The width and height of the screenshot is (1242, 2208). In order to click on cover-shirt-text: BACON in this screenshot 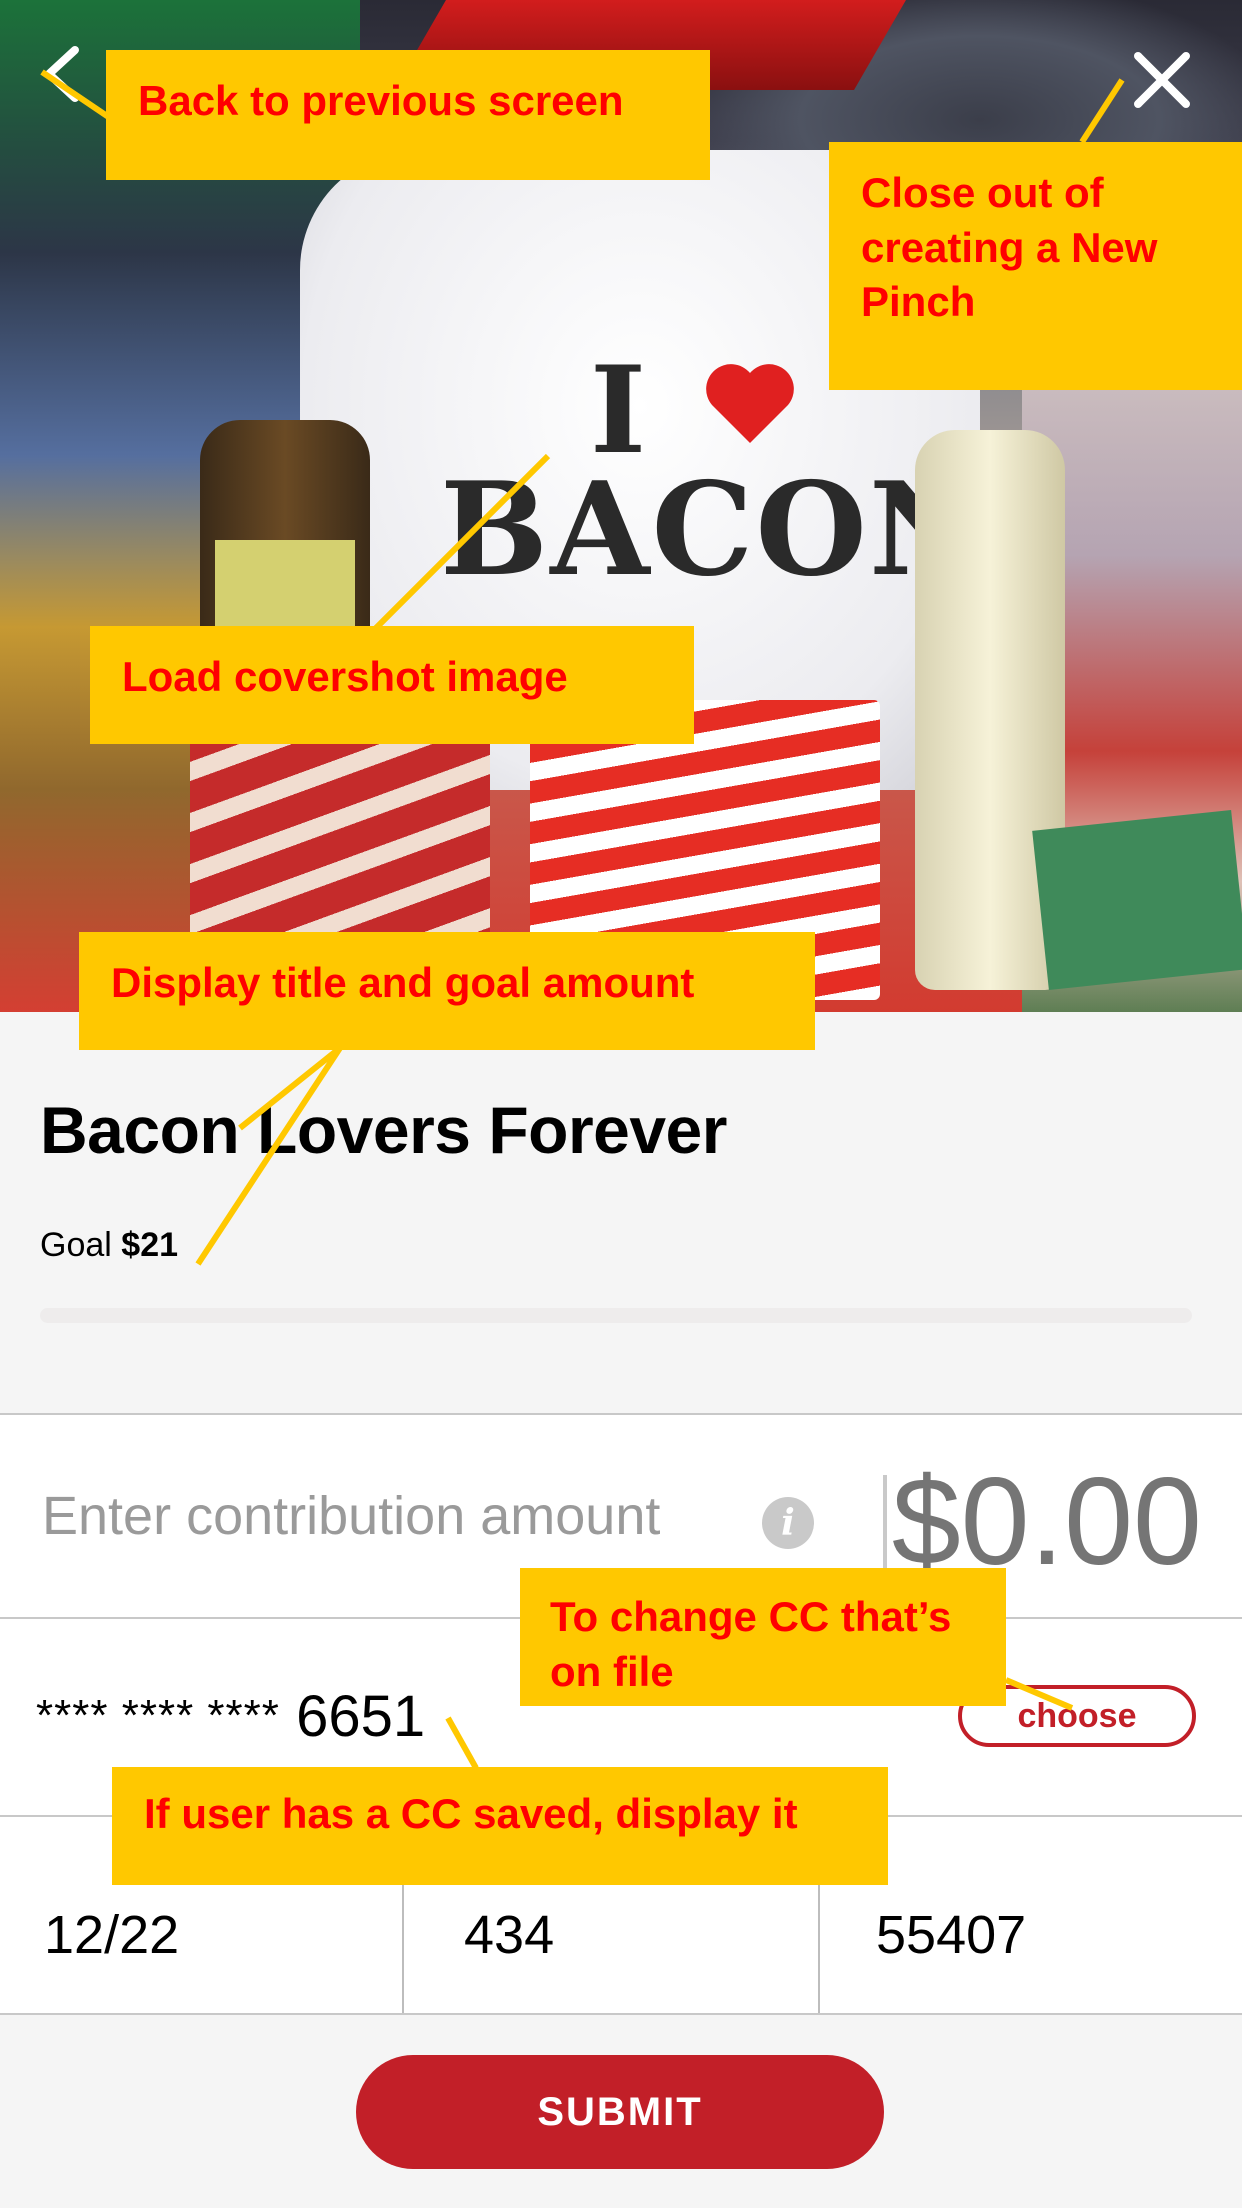, I will do `click(714, 530)`.